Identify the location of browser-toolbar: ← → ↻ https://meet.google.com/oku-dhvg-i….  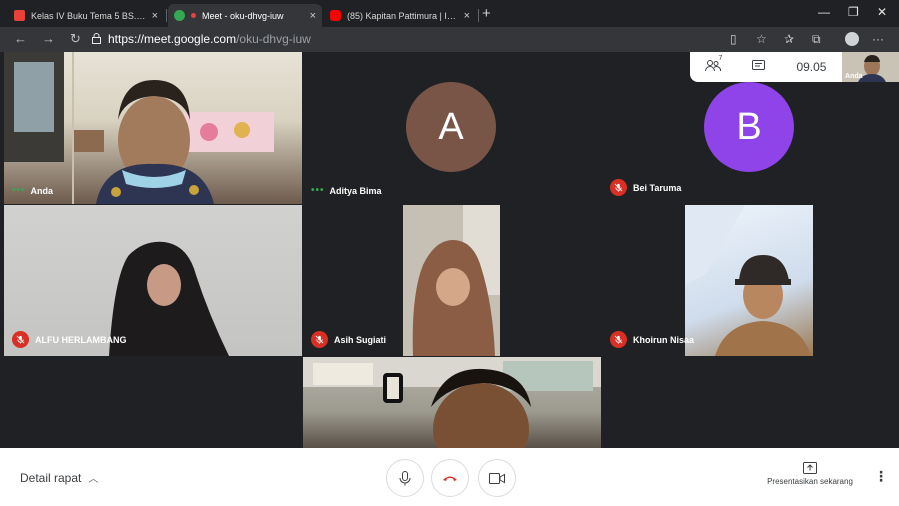
(449, 39).